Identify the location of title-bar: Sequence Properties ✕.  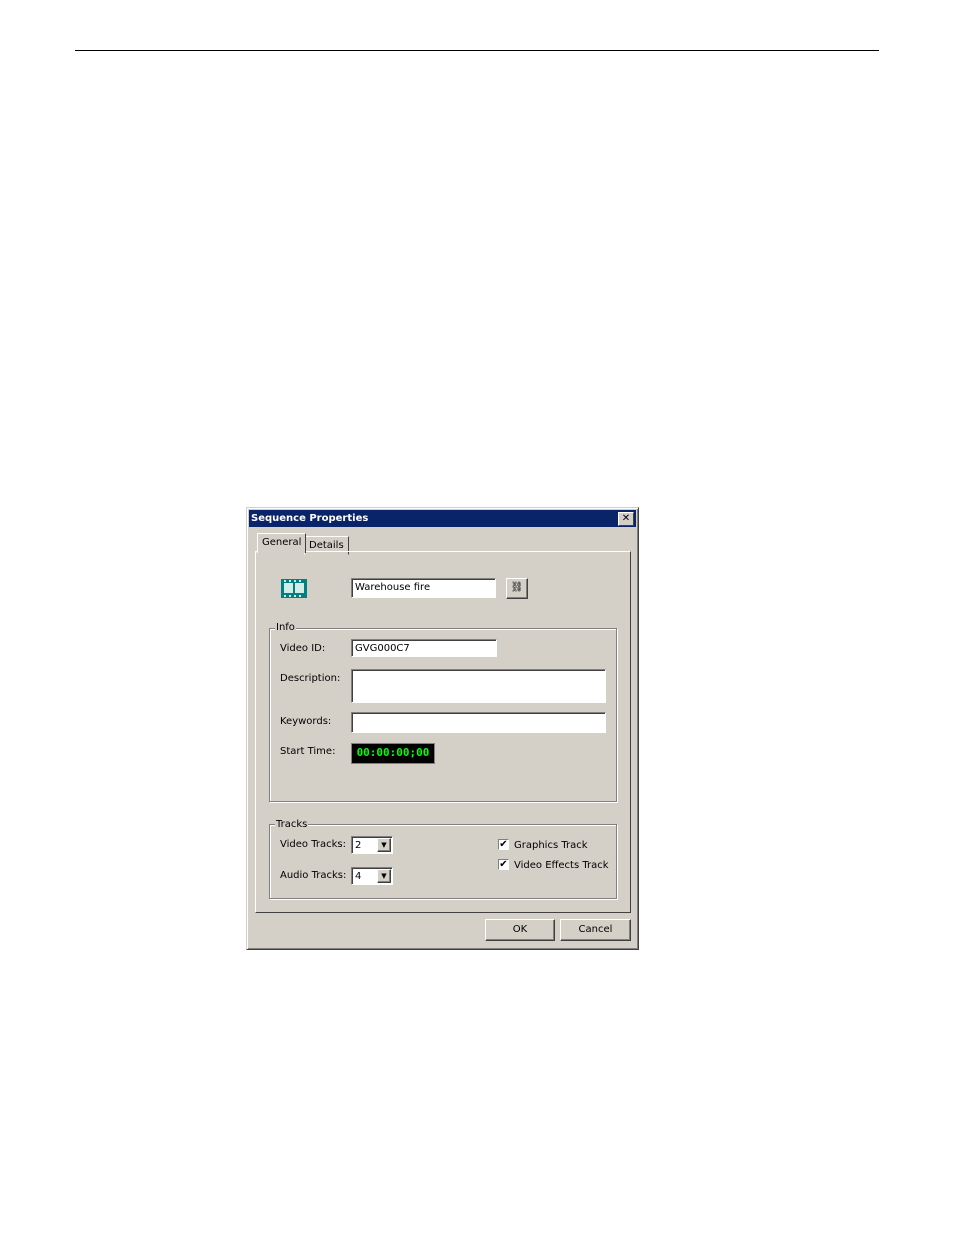
(442, 518).